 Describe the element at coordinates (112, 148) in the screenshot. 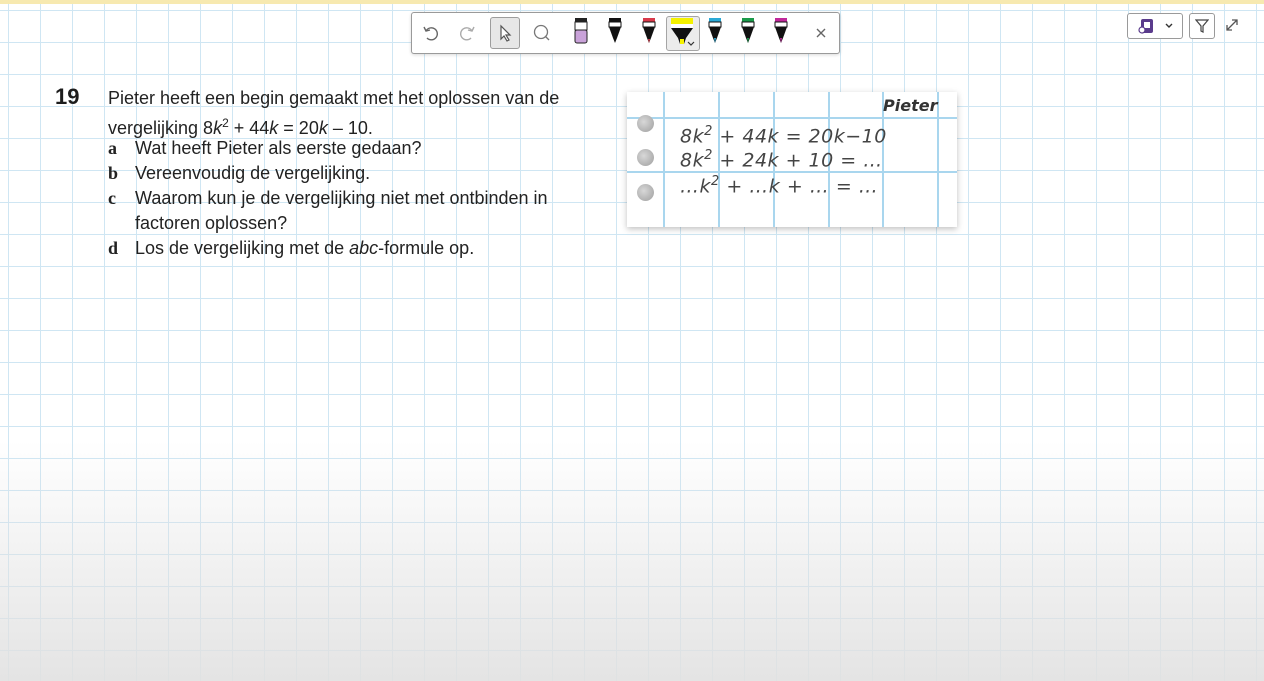

I see `part-a-letter: a` at that location.